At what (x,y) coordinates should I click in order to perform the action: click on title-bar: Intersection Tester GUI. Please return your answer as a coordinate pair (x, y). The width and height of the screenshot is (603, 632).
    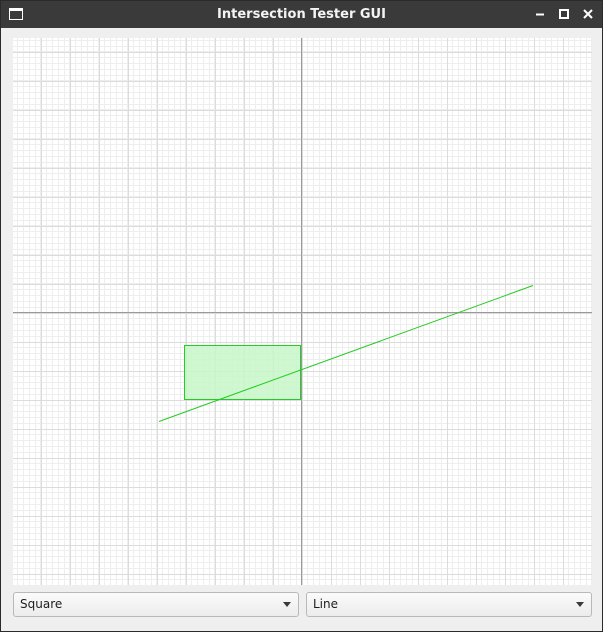
    Looking at the image, I should click on (301, 14).